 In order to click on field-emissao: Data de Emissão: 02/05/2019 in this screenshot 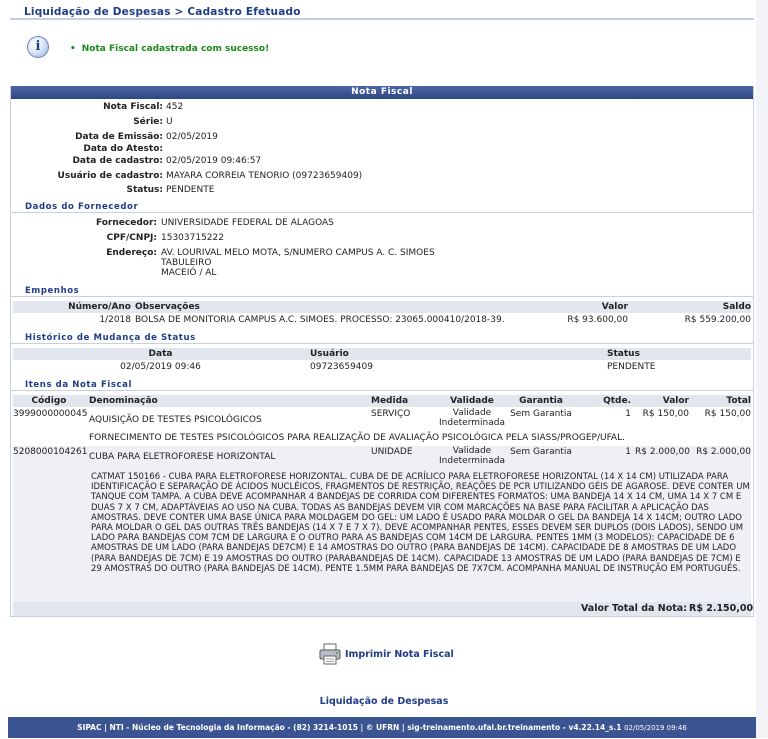, I will do `click(382, 137)`.